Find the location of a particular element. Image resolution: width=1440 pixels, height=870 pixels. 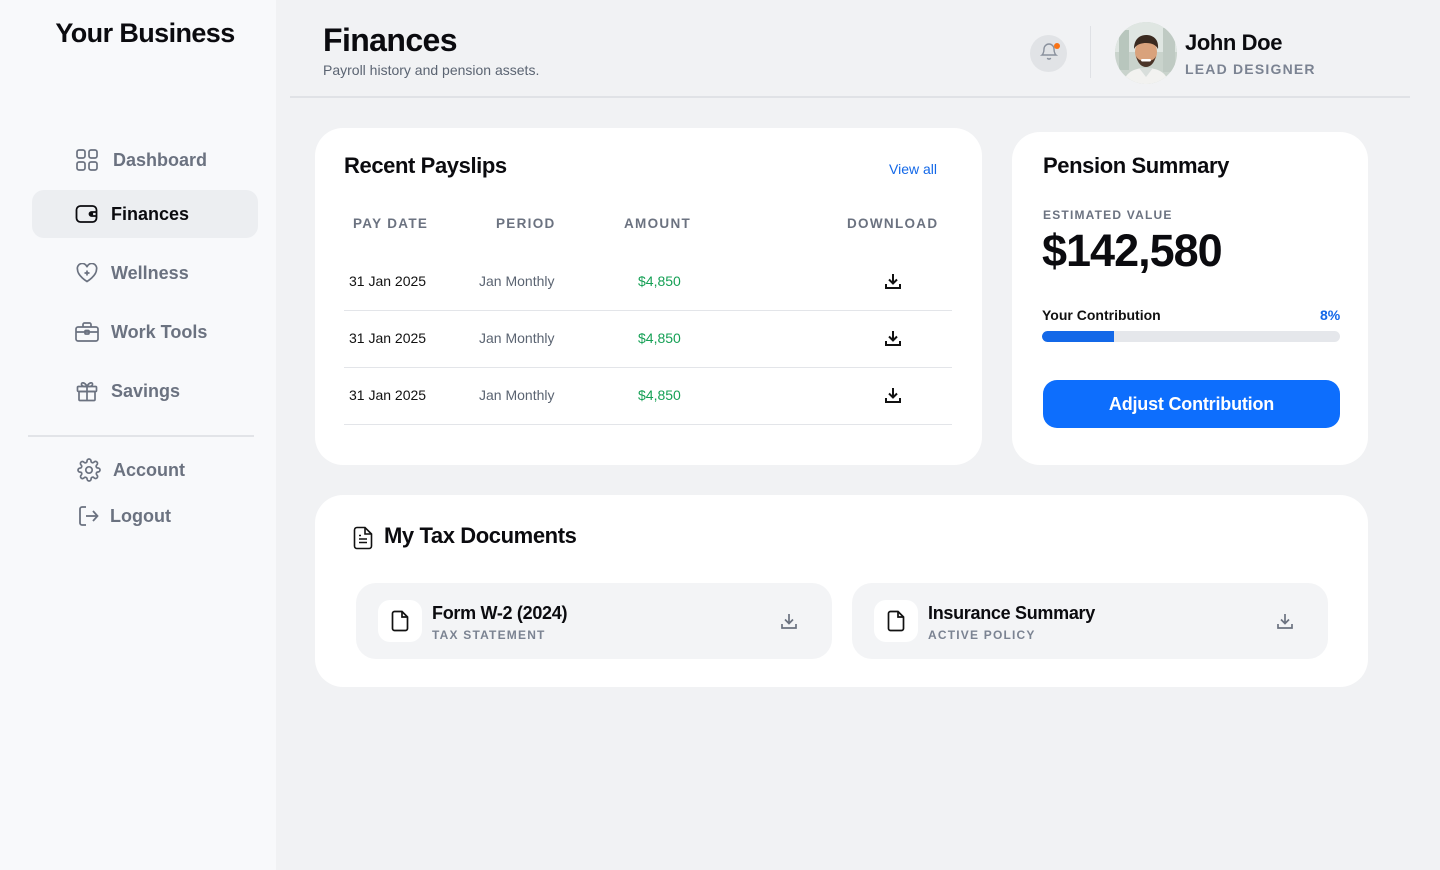

sidebar-item-work-tools: Work Tools is located at coordinates (145, 332).